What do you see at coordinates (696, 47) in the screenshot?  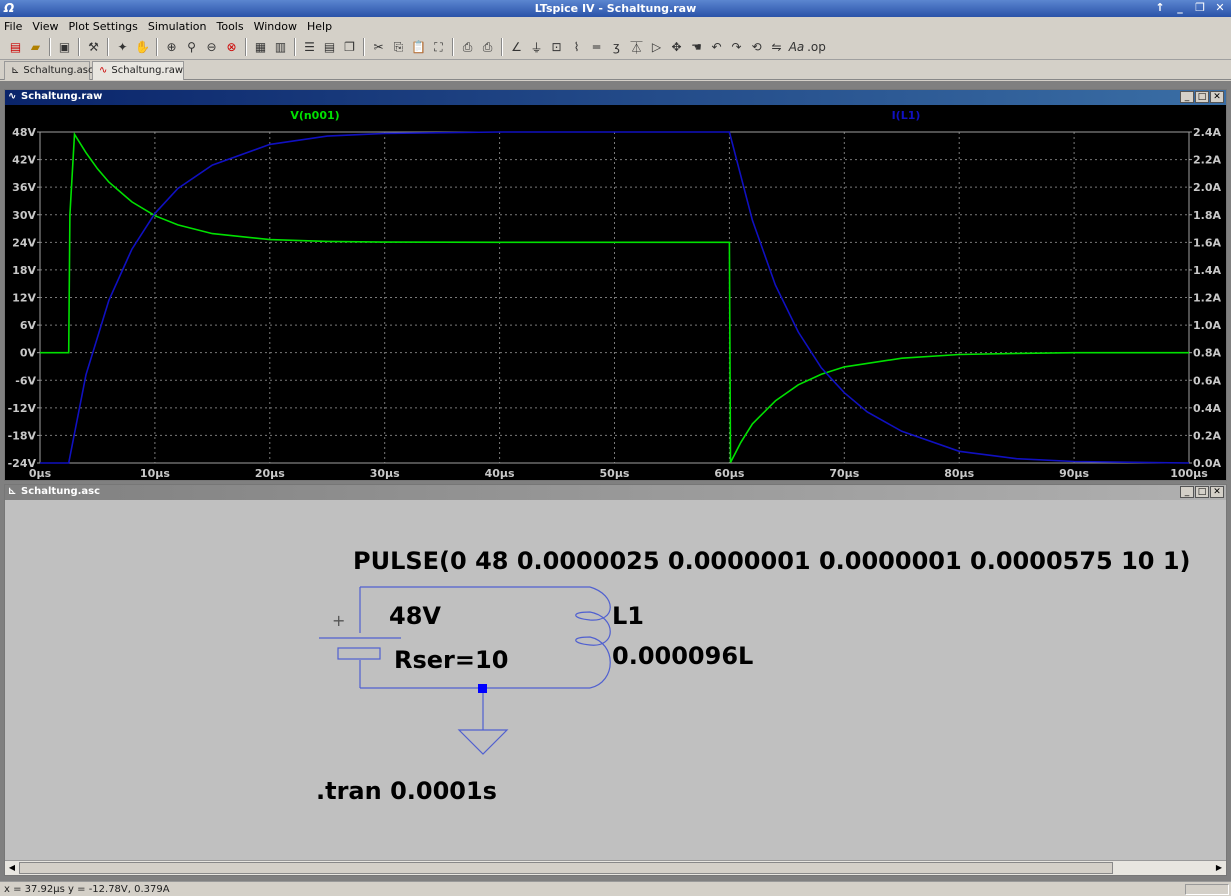 I see `drag-icon: ☚` at bounding box center [696, 47].